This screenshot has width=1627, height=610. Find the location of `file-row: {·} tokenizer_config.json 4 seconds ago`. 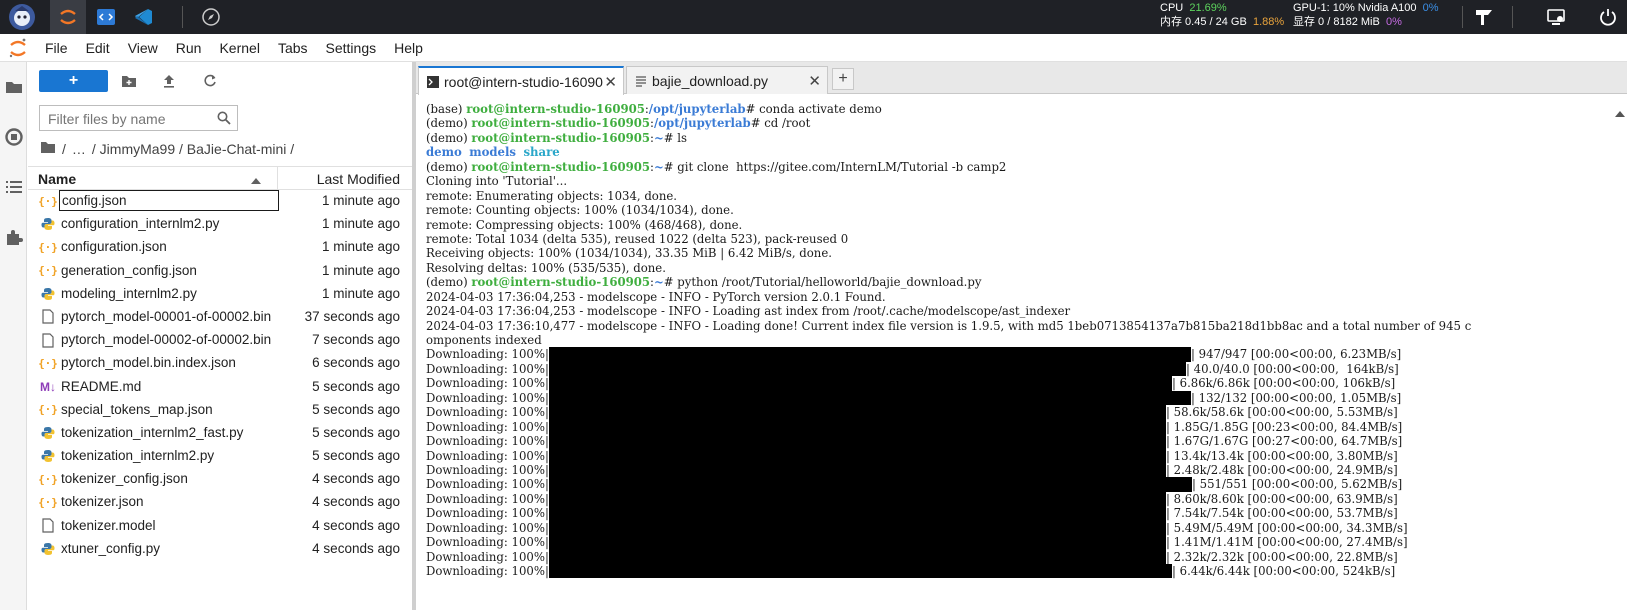

file-row: {·} tokenizer_config.json 4 seconds ago is located at coordinates (220, 479).